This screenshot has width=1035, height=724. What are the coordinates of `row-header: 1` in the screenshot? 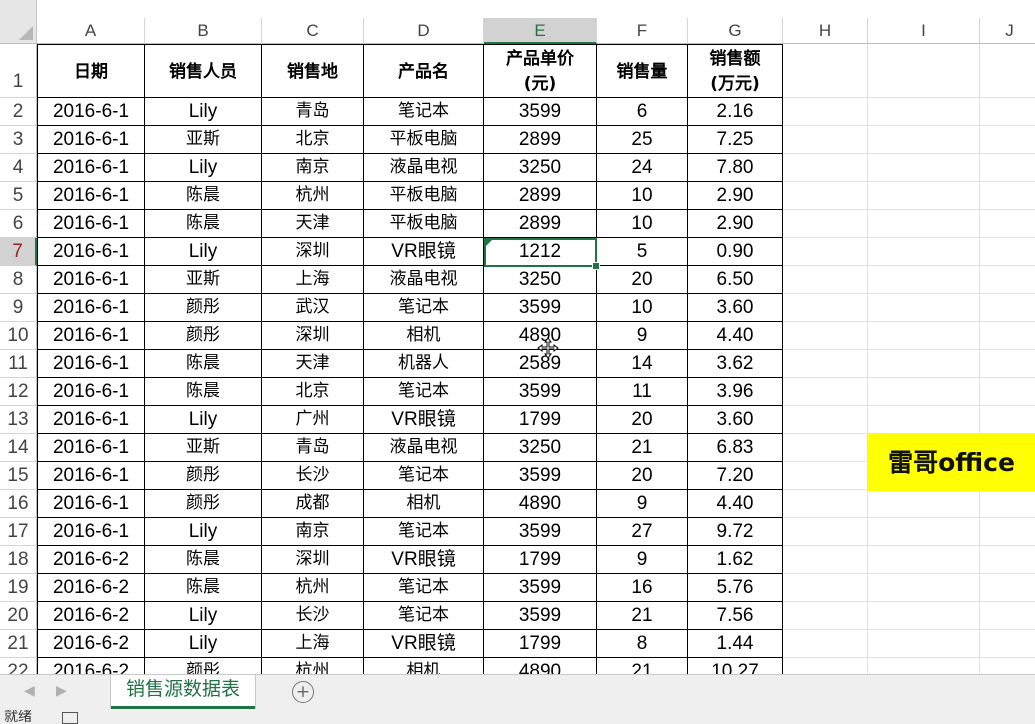 It's located at (18, 71).